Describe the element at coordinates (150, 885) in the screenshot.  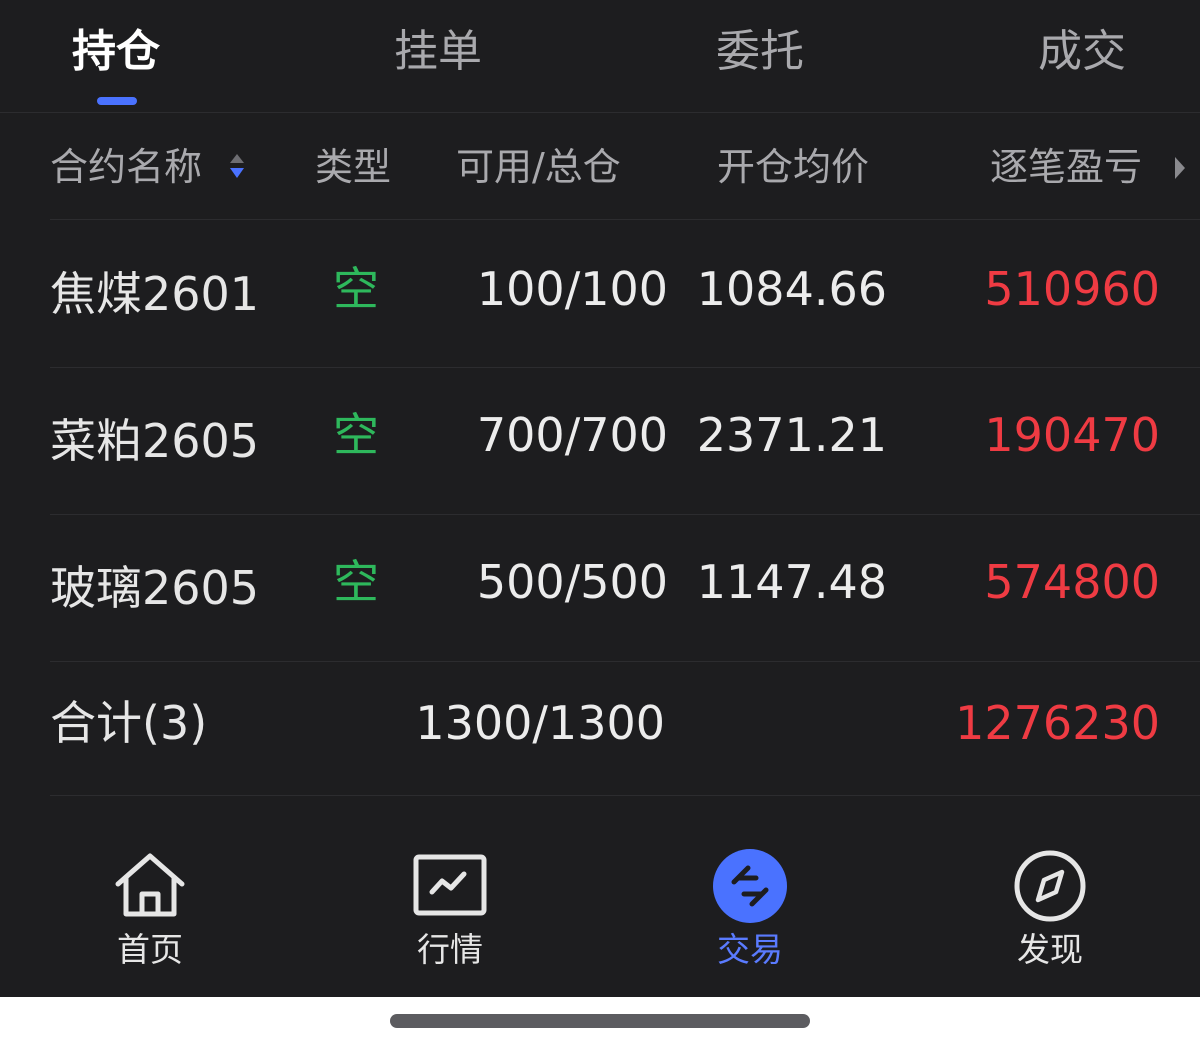
I see `home-icon` at that location.